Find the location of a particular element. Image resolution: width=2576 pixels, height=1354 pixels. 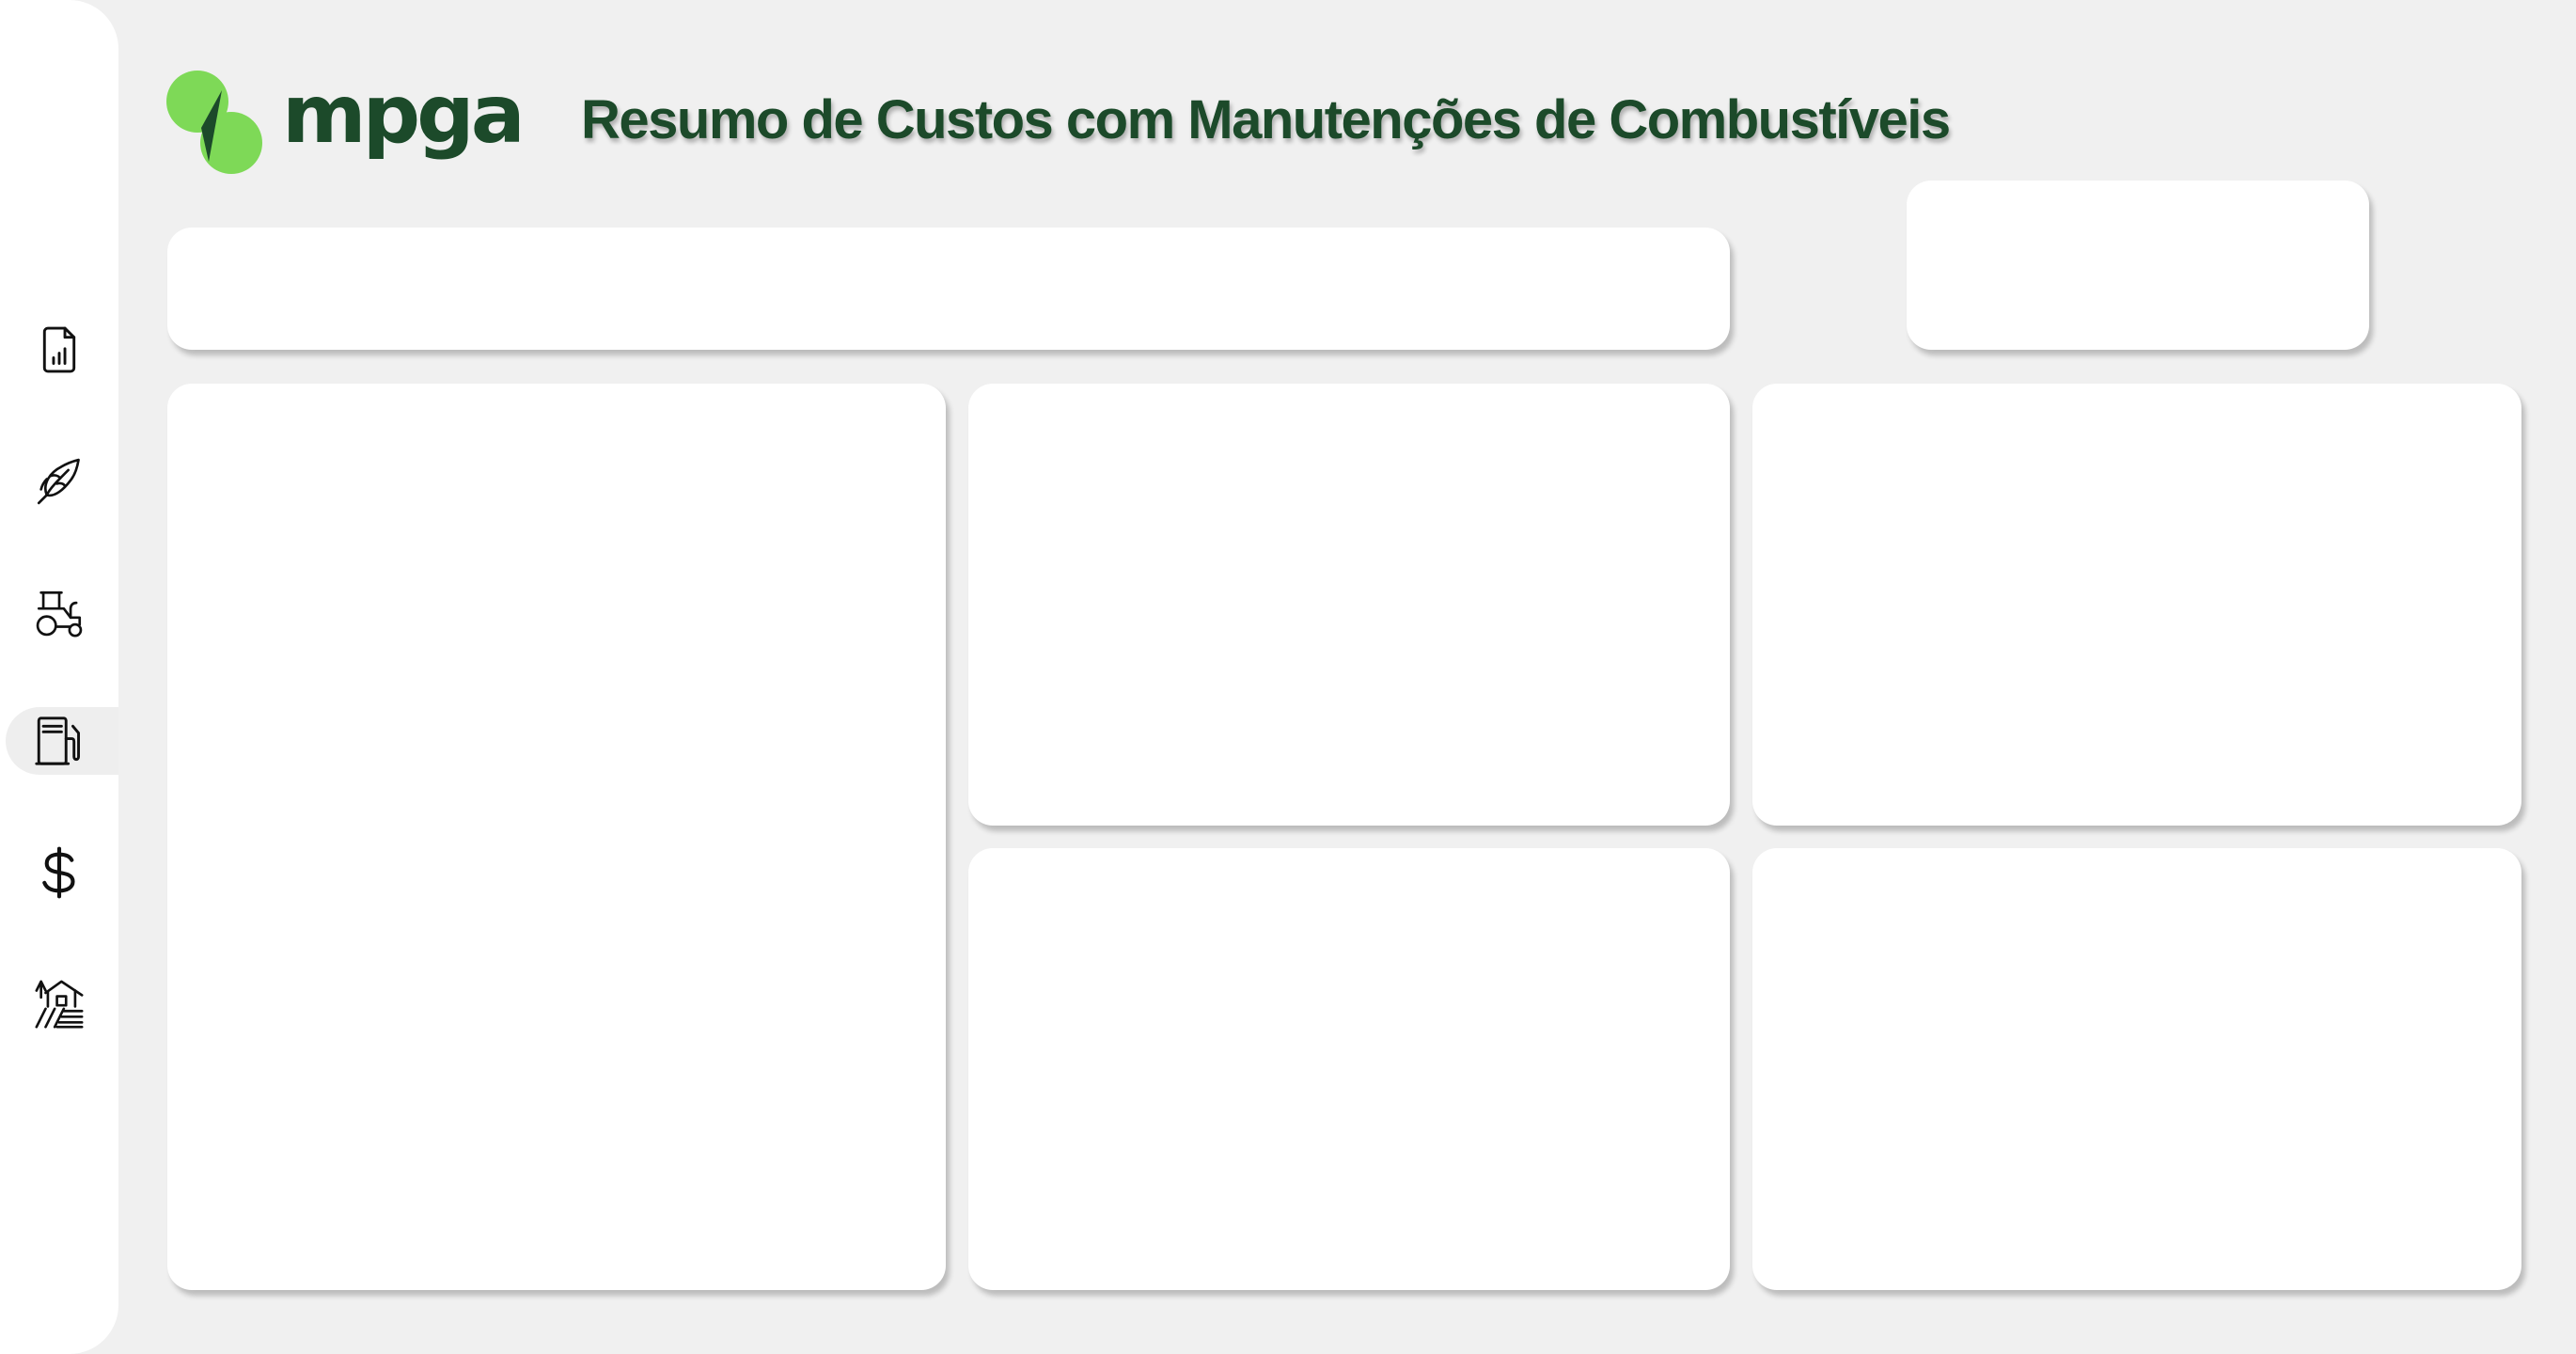

sidebar-item-agriculture is located at coordinates (62, 481).